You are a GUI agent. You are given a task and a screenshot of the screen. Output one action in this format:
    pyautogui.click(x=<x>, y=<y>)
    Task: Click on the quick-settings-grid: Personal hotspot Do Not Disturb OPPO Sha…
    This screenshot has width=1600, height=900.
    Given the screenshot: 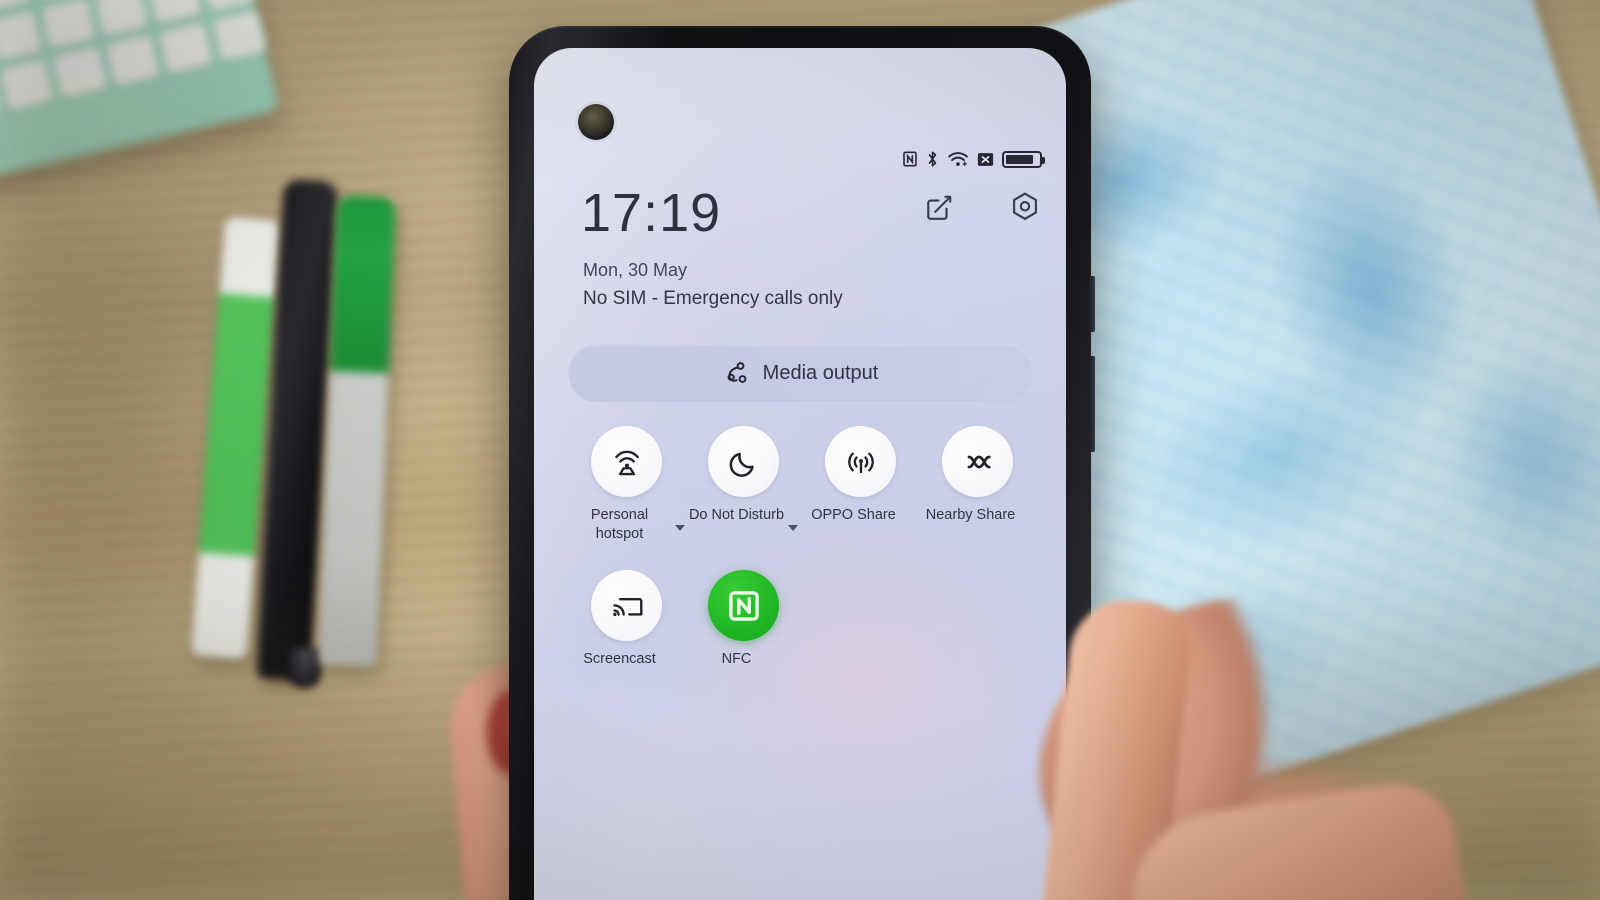 What is the action you would take?
    pyautogui.click(x=802, y=550)
    